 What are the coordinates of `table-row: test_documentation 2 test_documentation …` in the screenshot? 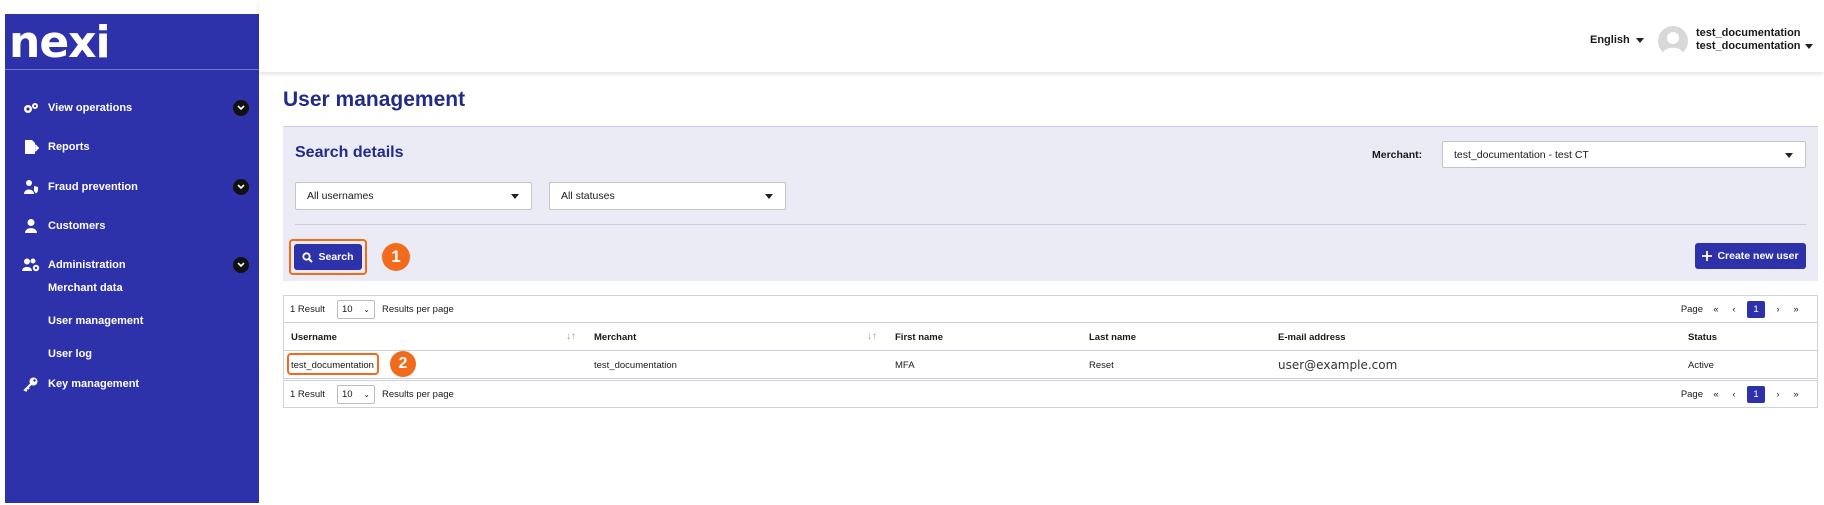 It's located at (1050, 365).